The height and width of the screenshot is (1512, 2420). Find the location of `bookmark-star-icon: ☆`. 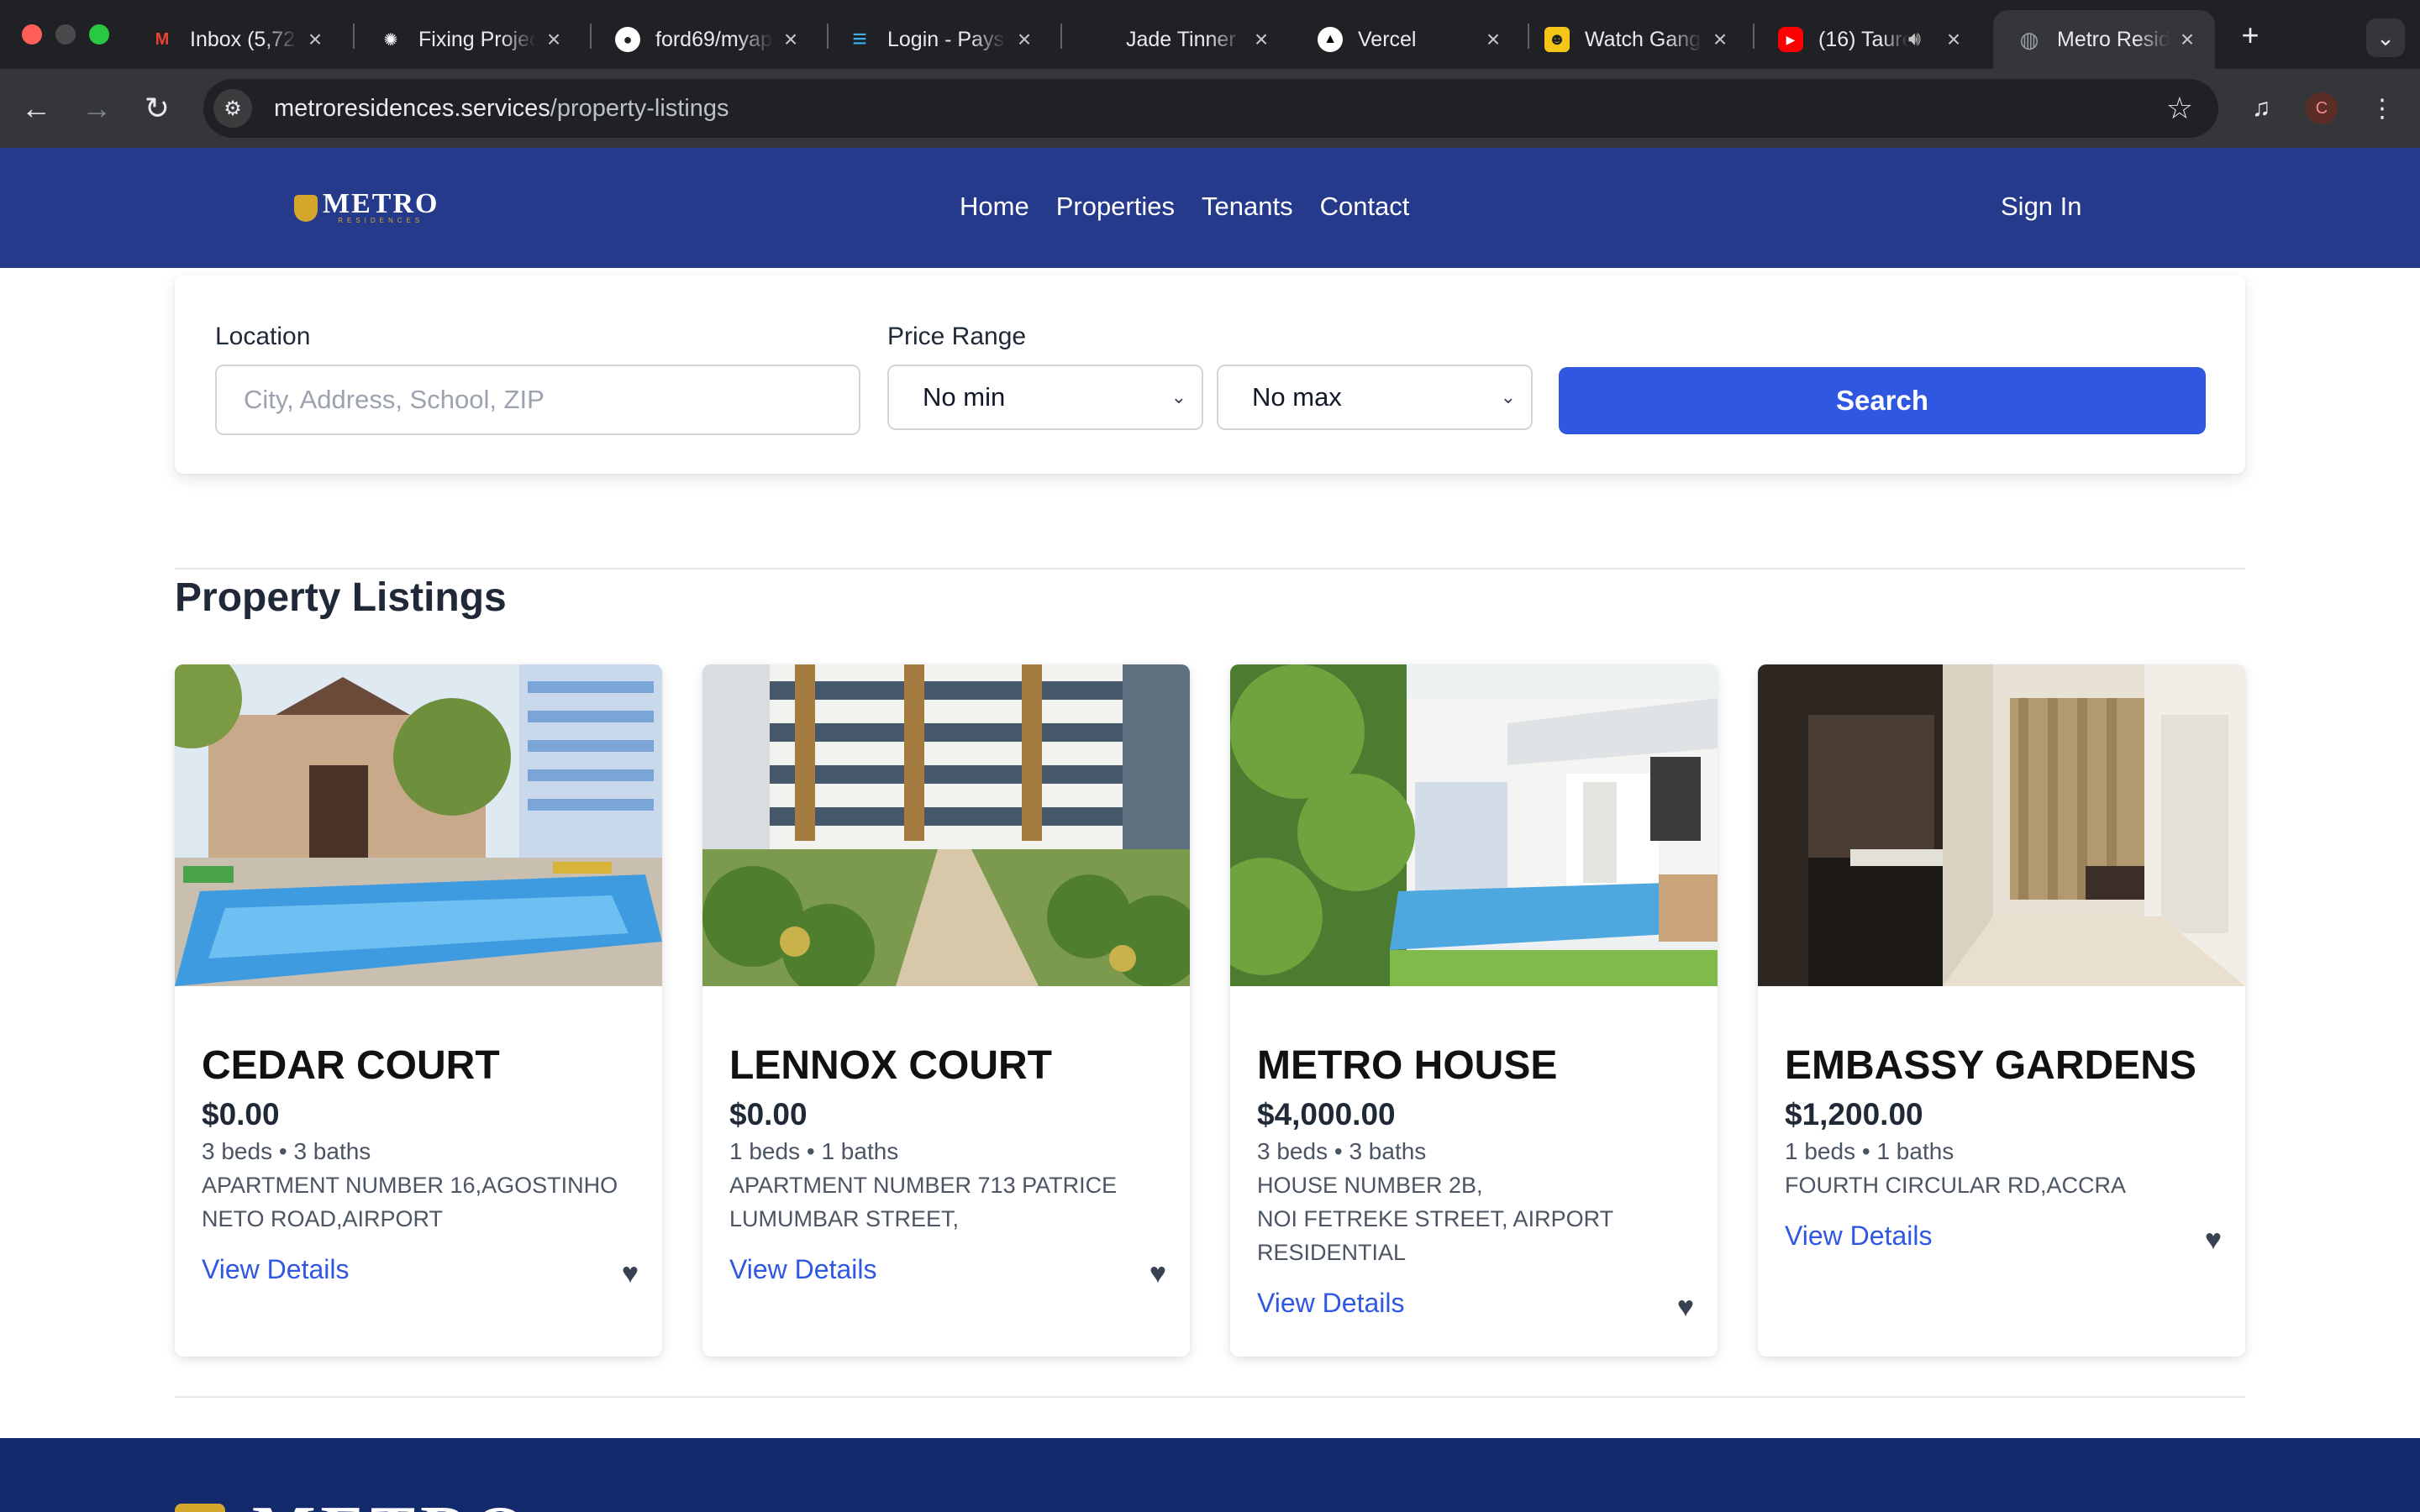

bookmark-star-icon: ☆ is located at coordinates (2179, 108).